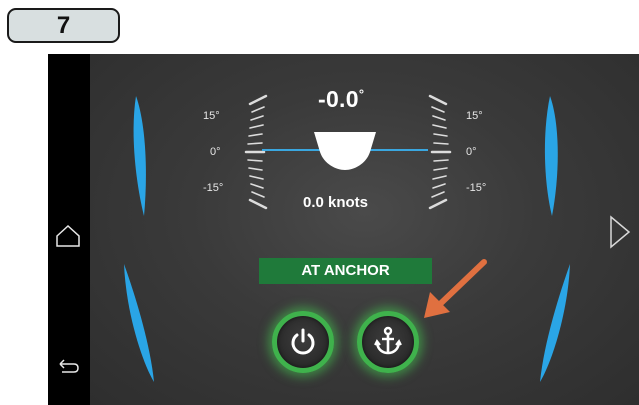  What do you see at coordinates (620, 232) in the screenshot?
I see `next-arrow-icon` at bounding box center [620, 232].